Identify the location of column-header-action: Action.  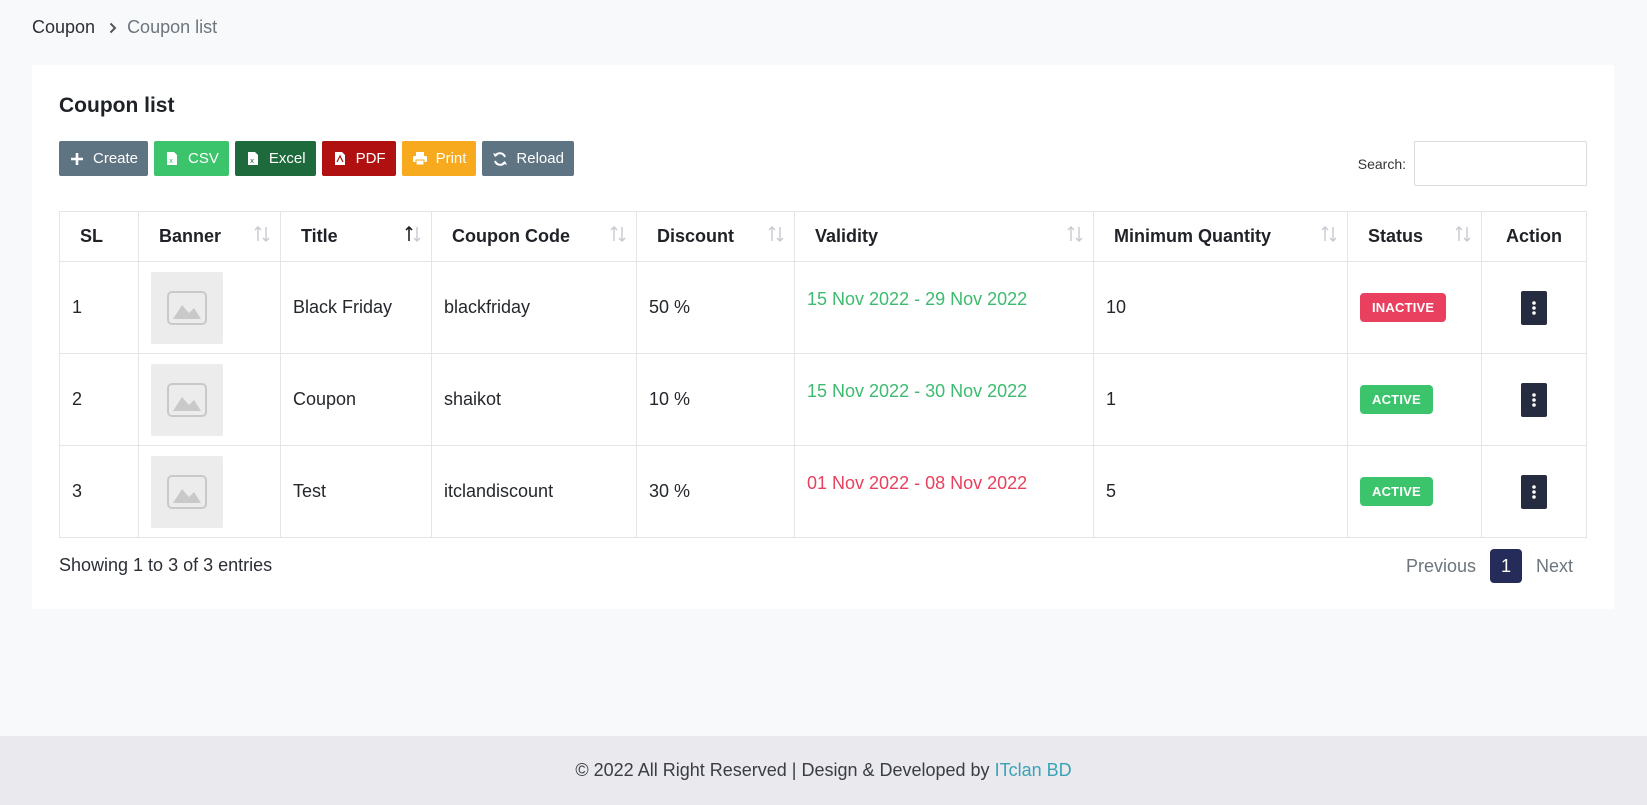
(1534, 236).